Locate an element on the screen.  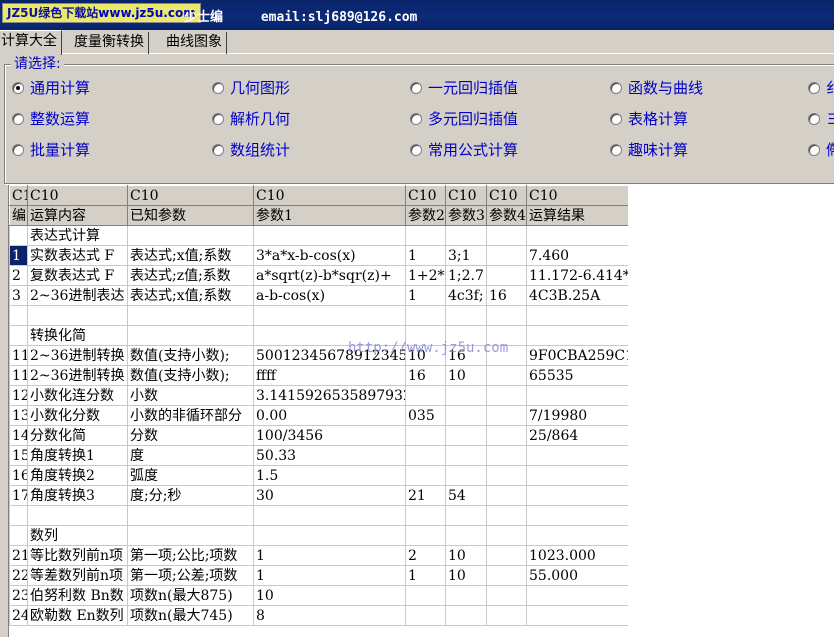
grid-cell: 参数2 is located at coordinates (425, 215).